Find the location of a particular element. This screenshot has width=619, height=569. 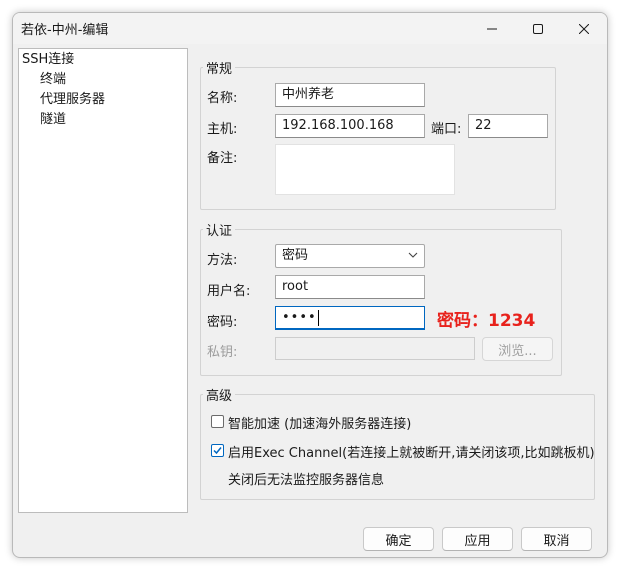

apply-button: 应用 is located at coordinates (477, 539).